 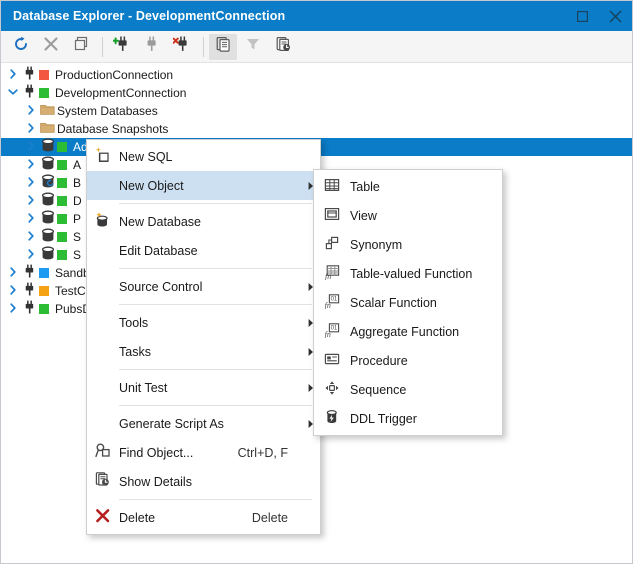 I want to click on maximize-button, so click(x=582, y=16).